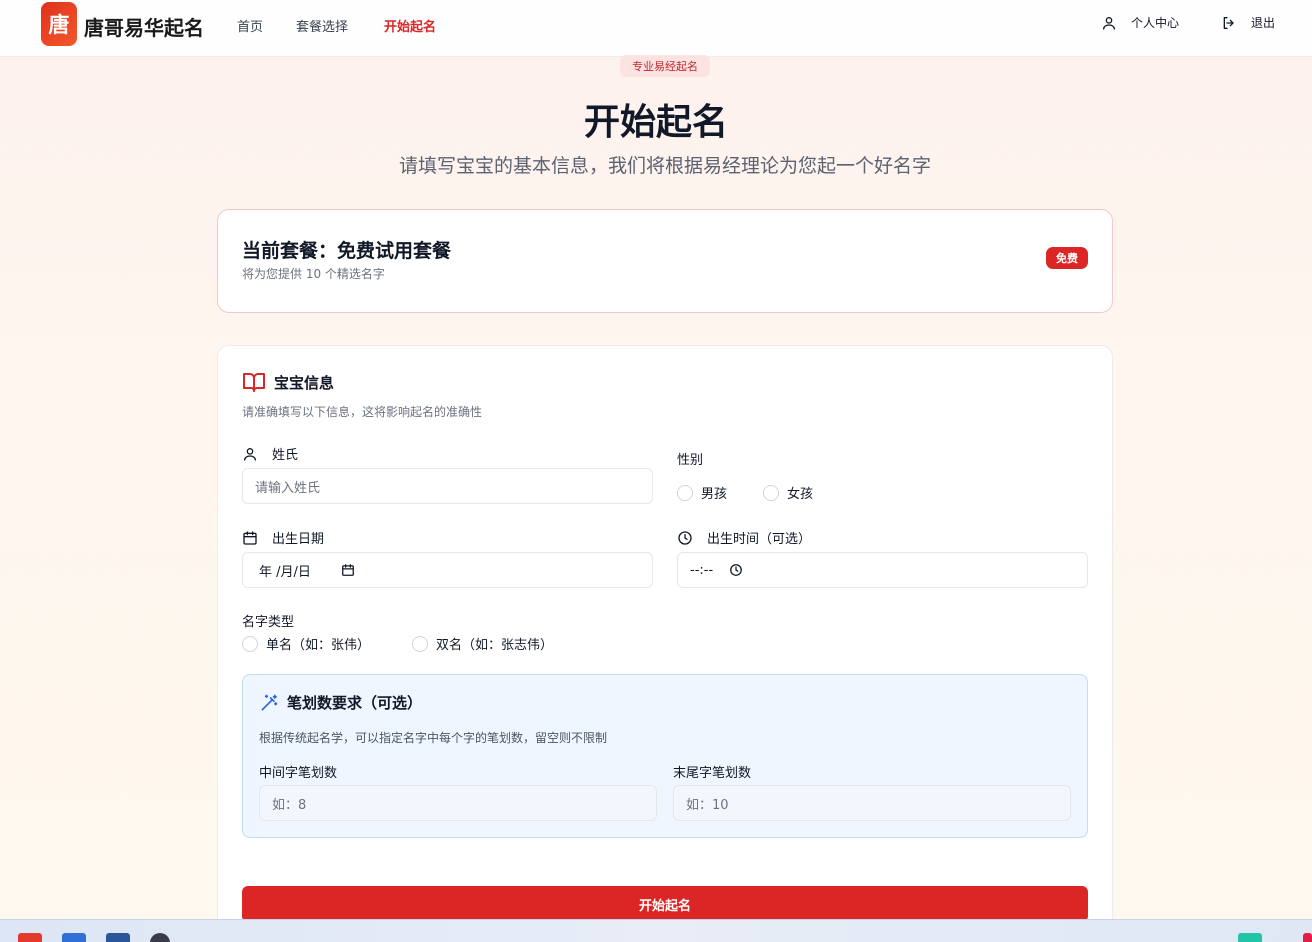 The image size is (1312, 942). What do you see at coordinates (745, 492) in the screenshot?
I see `gender-radio-group: 男孩 女孩` at bounding box center [745, 492].